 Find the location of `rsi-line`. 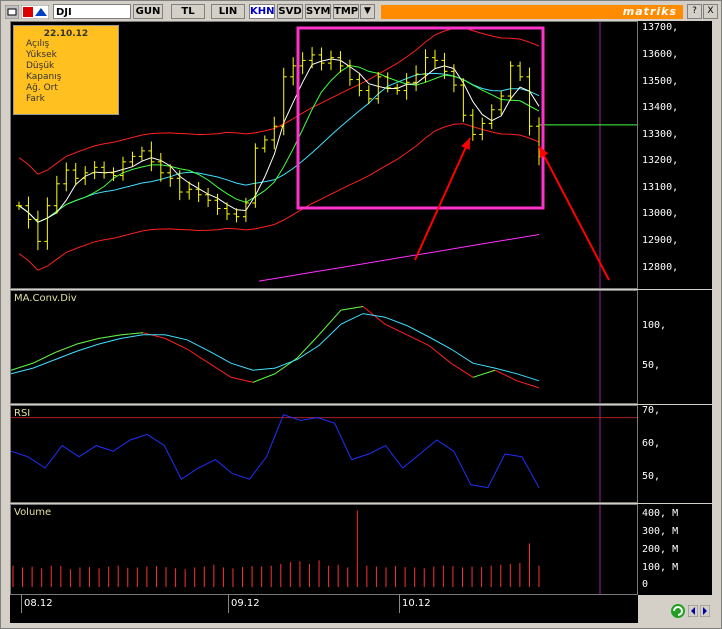

rsi-line is located at coordinates (275, 451).